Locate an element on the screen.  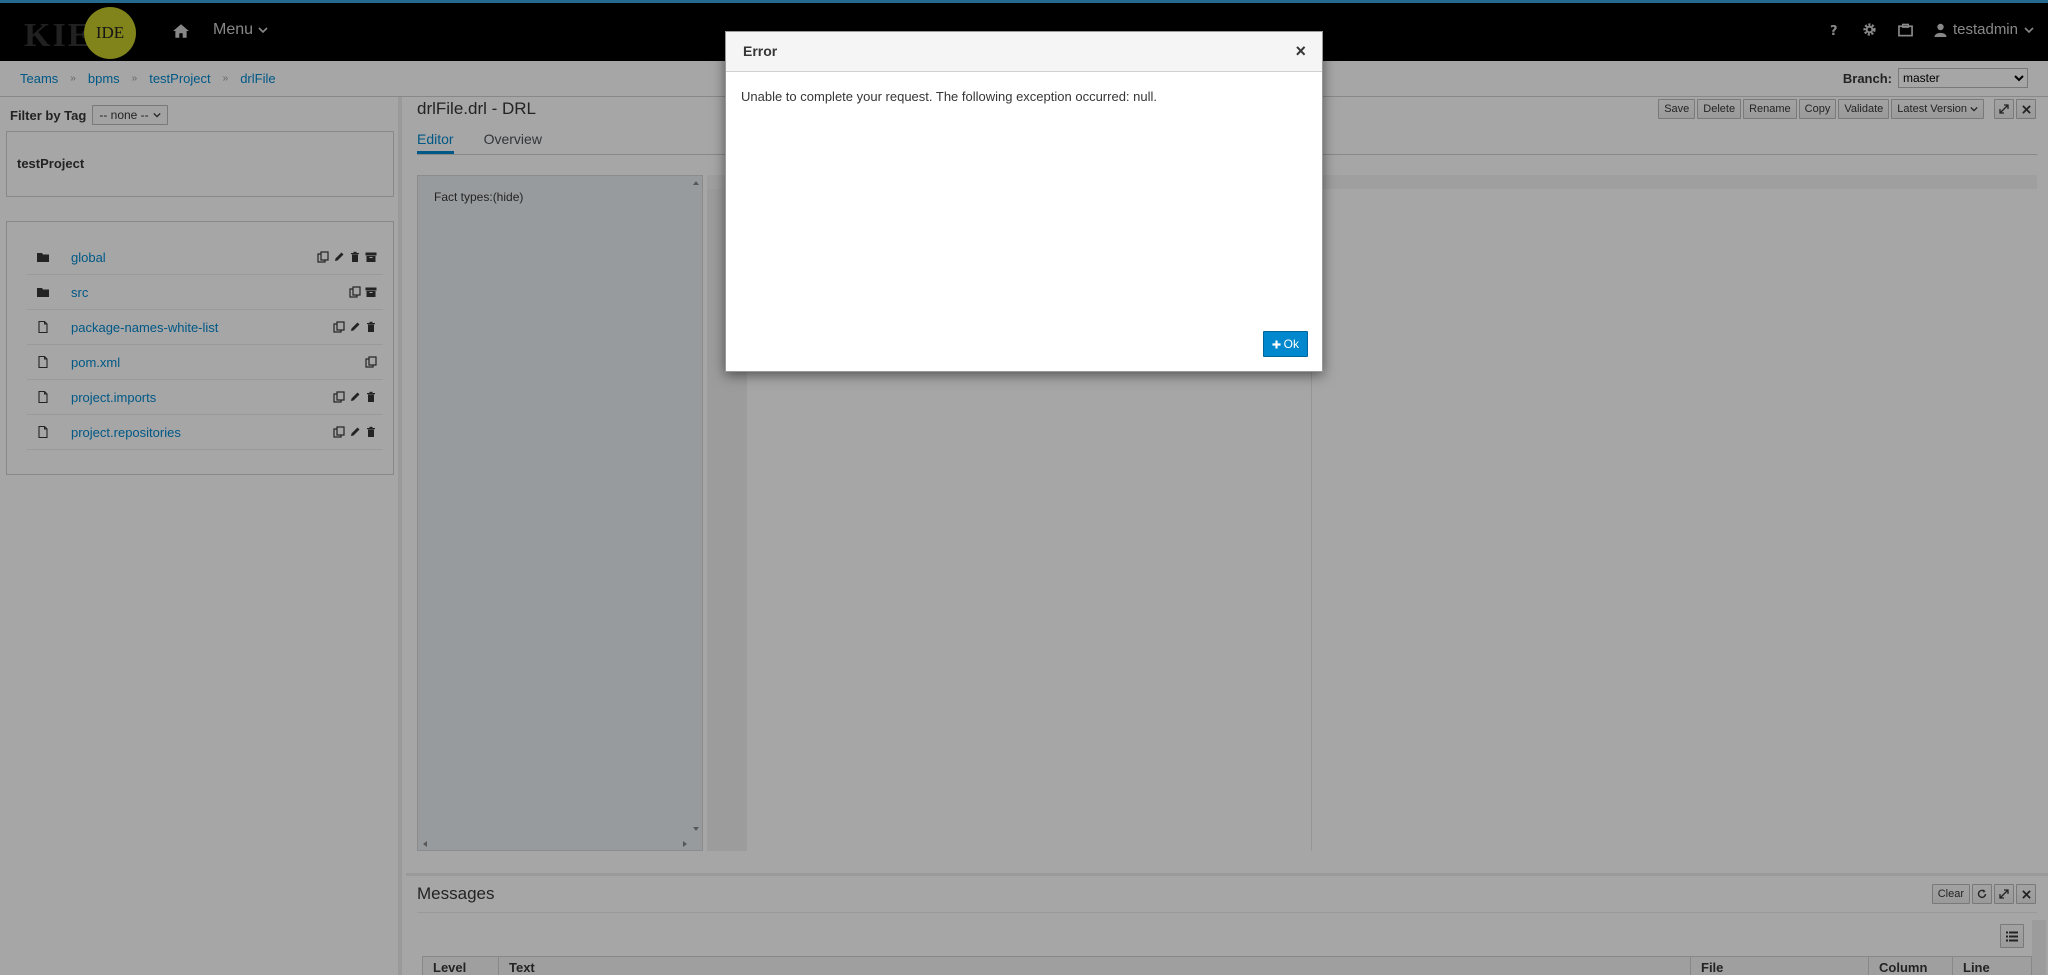
ok-button: Ok is located at coordinates (1285, 344).